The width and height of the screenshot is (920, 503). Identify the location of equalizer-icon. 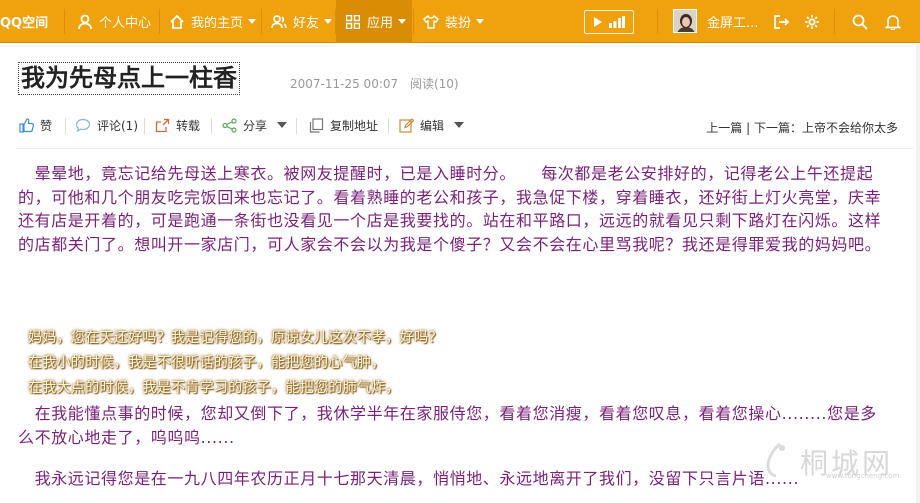
(617, 22).